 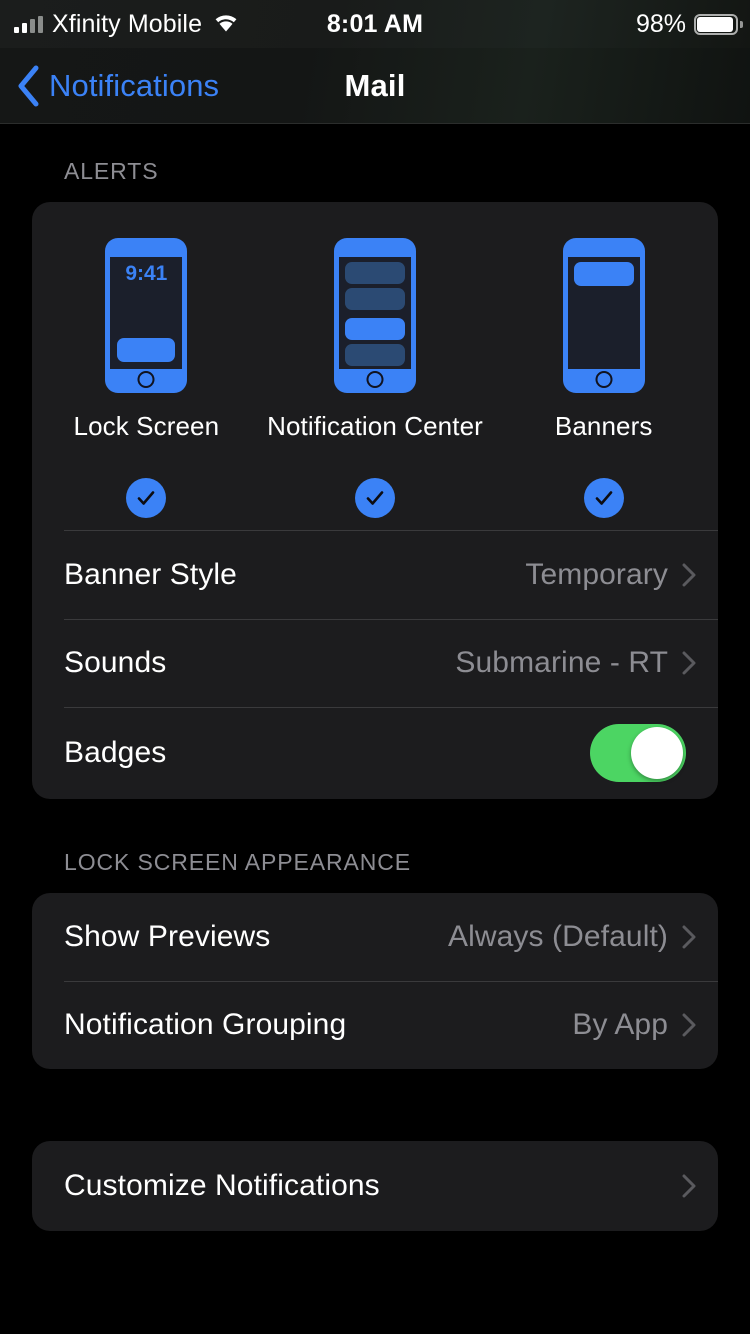 I want to click on alert-option-label: Banners, so click(x=603, y=426).